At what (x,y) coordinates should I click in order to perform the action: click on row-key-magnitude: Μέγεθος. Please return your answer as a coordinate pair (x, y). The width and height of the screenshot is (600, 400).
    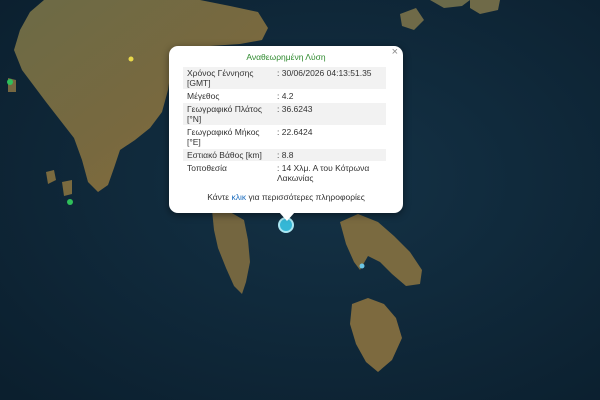
    Looking at the image, I should click on (203, 96).